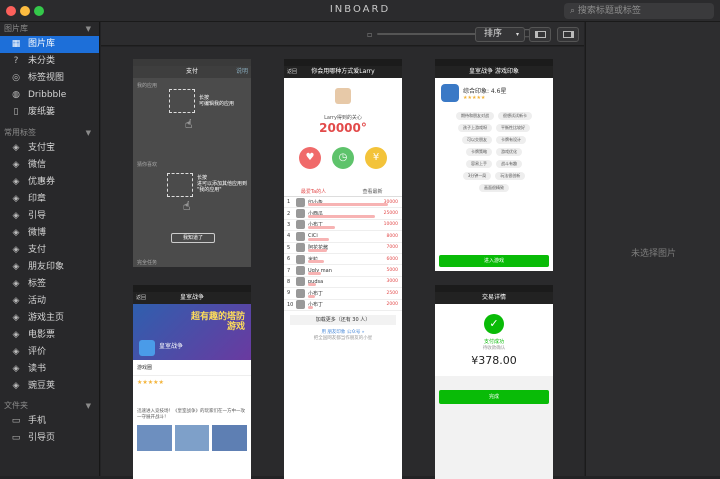 This screenshot has height=479, width=720. Describe the element at coordinates (42, 44) in the screenshot. I see `sidebar-item-label: 图片库` at that location.